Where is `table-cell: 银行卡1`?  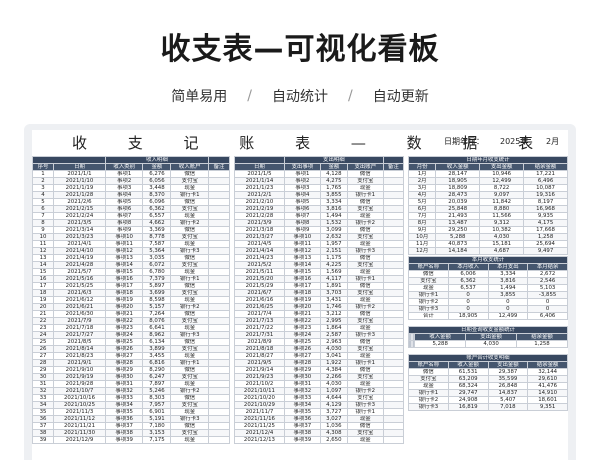
table-cell: 银行卡1 is located at coordinates (189, 195).